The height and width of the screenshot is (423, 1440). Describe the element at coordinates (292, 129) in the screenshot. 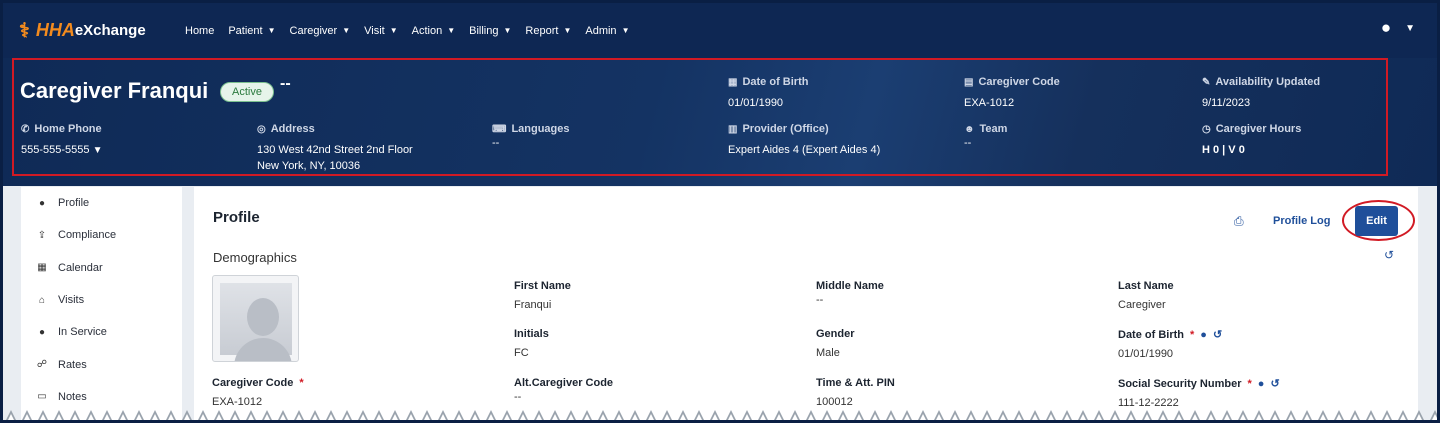

I see `address-label: Address` at that location.